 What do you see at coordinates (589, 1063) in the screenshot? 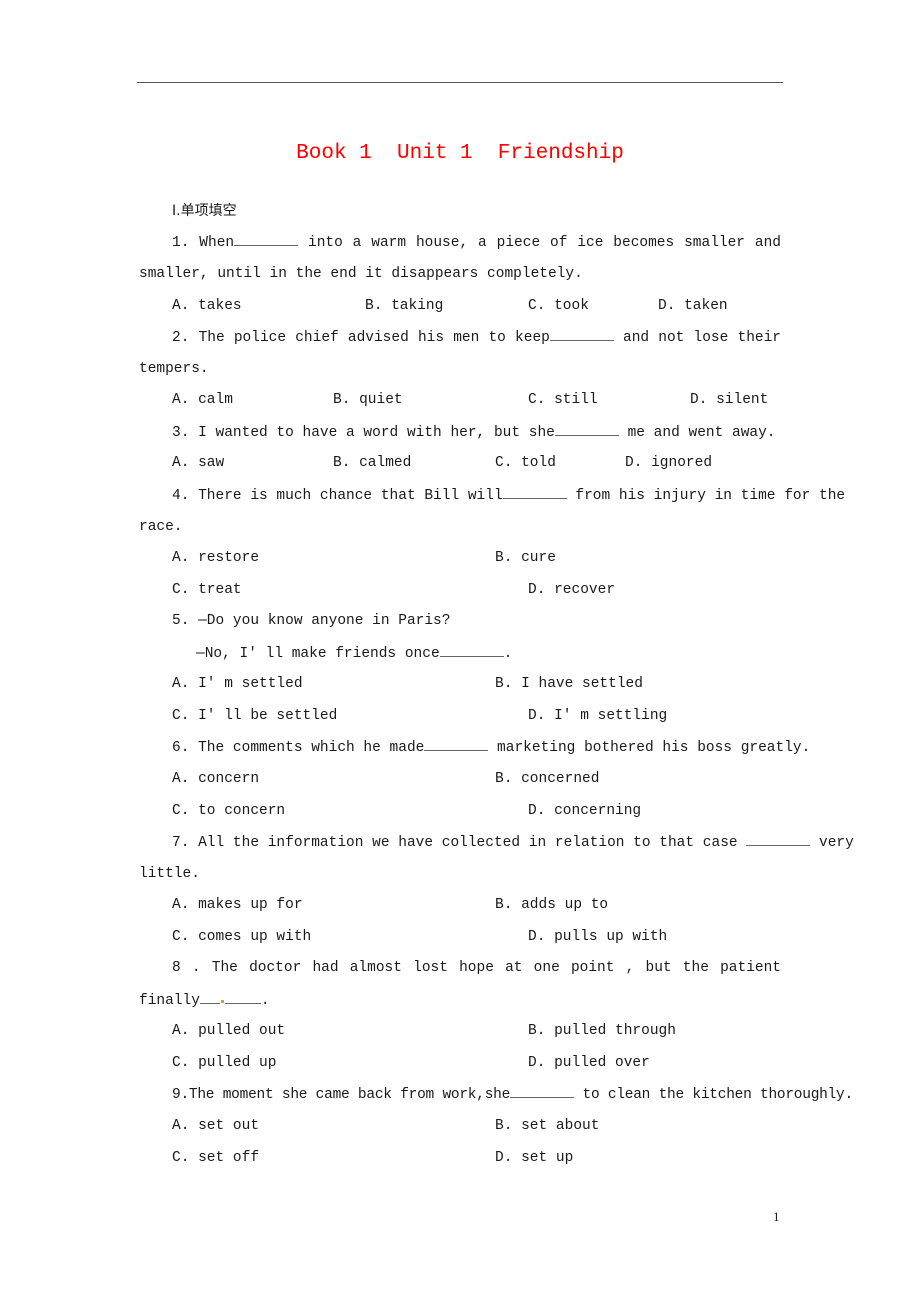
I see `option-d: D. pulled over` at bounding box center [589, 1063].